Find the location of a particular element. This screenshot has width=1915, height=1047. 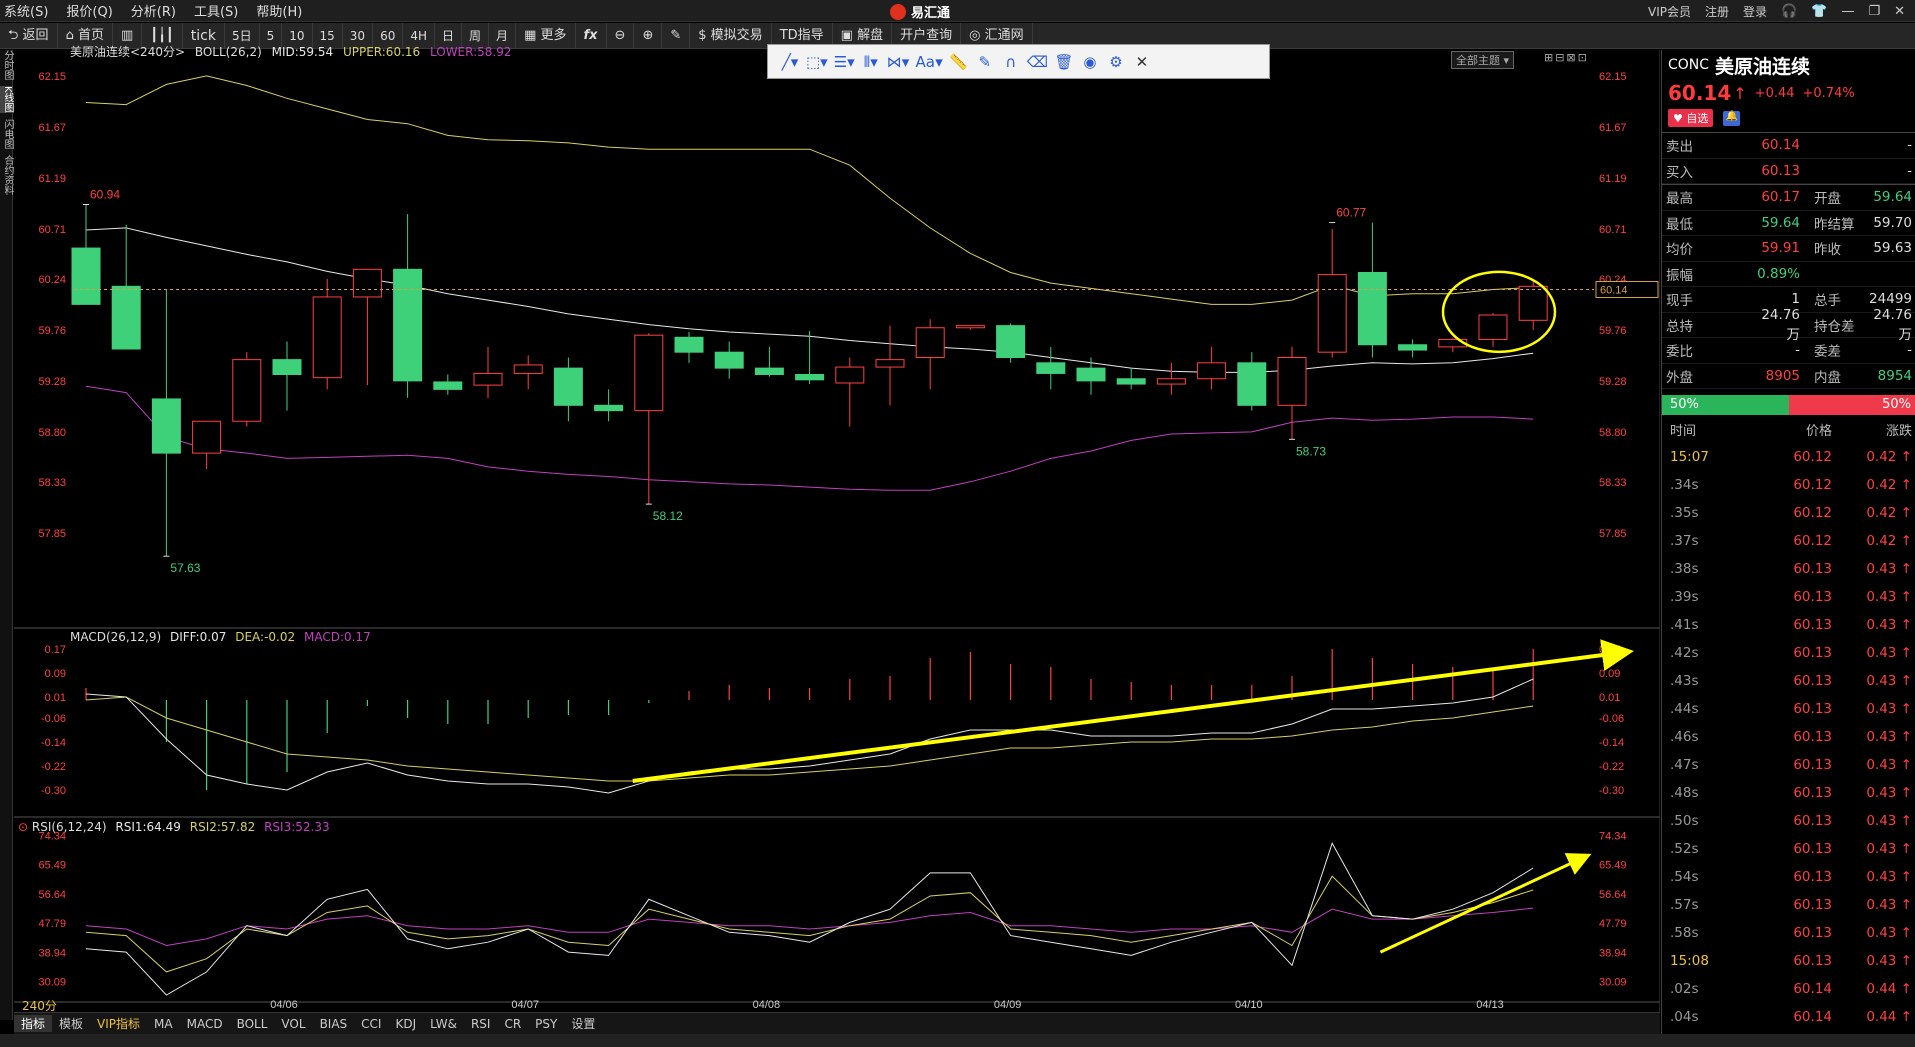

tab-settings: 设置 is located at coordinates (583, 1023).